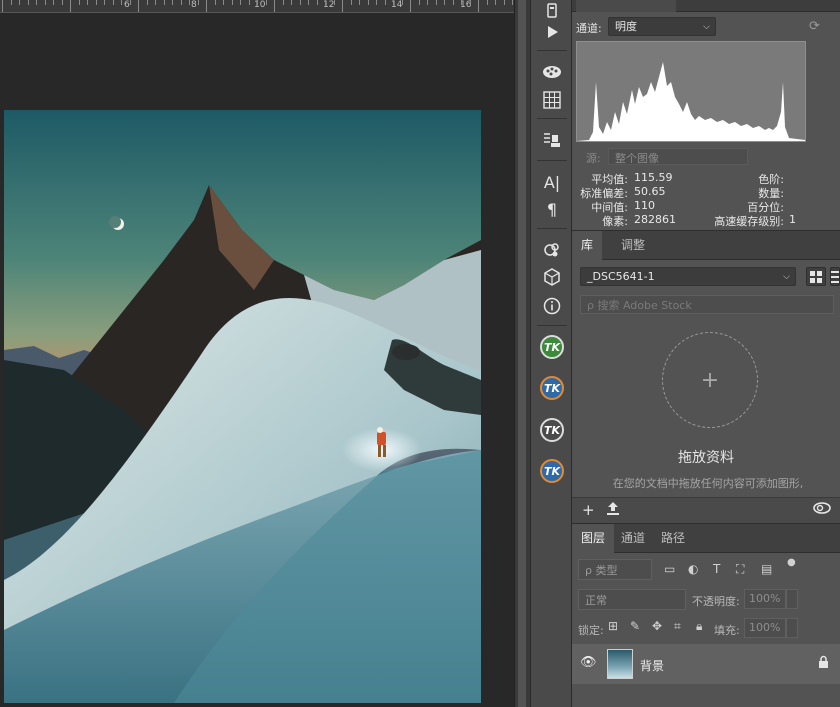 This screenshot has height=707, width=840. Describe the element at coordinates (552, 388) in the screenshot. I see `tk-panel-orange-icon: TK` at that location.